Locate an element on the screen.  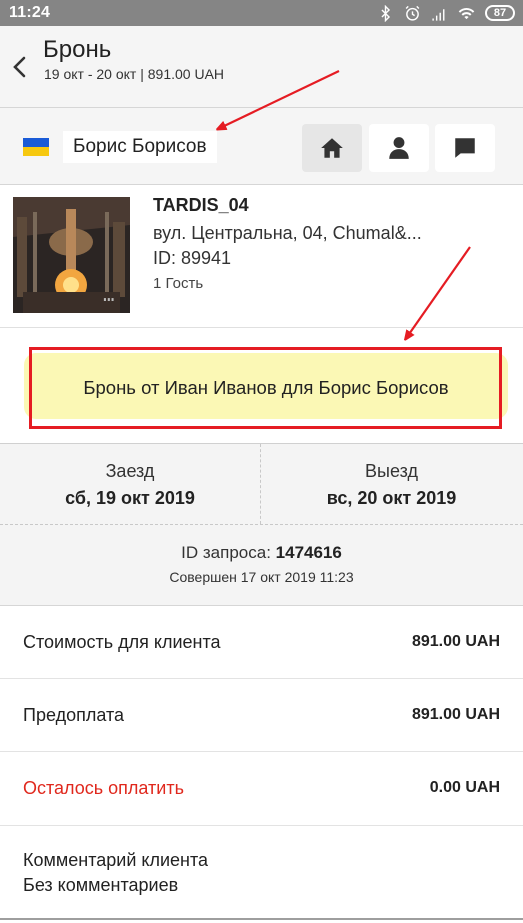
property-name: TARDIS_04 is located at coordinates (201, 205).